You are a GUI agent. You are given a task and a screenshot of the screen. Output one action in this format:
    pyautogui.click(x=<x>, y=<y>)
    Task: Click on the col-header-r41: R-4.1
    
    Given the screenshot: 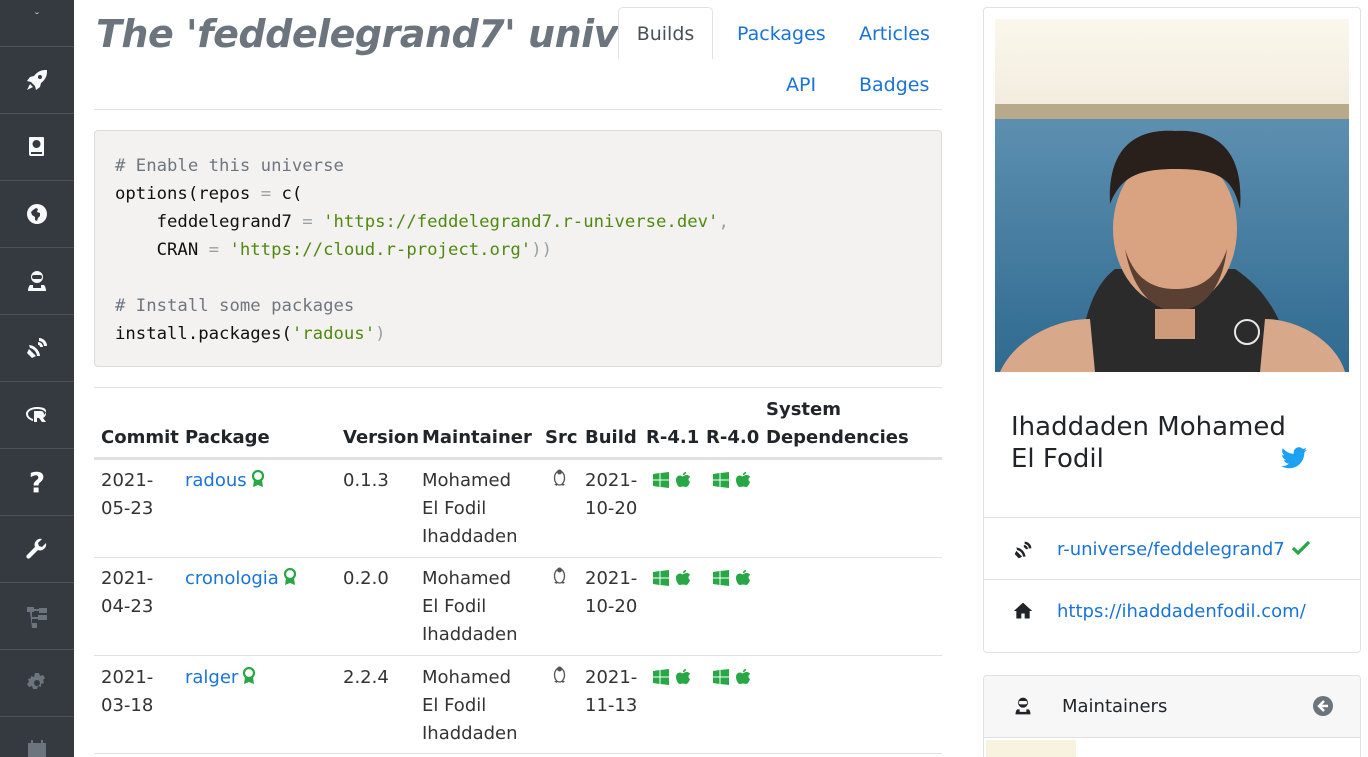 What is the action you would take?
    pyautogui.click(x=672, y=437)
    